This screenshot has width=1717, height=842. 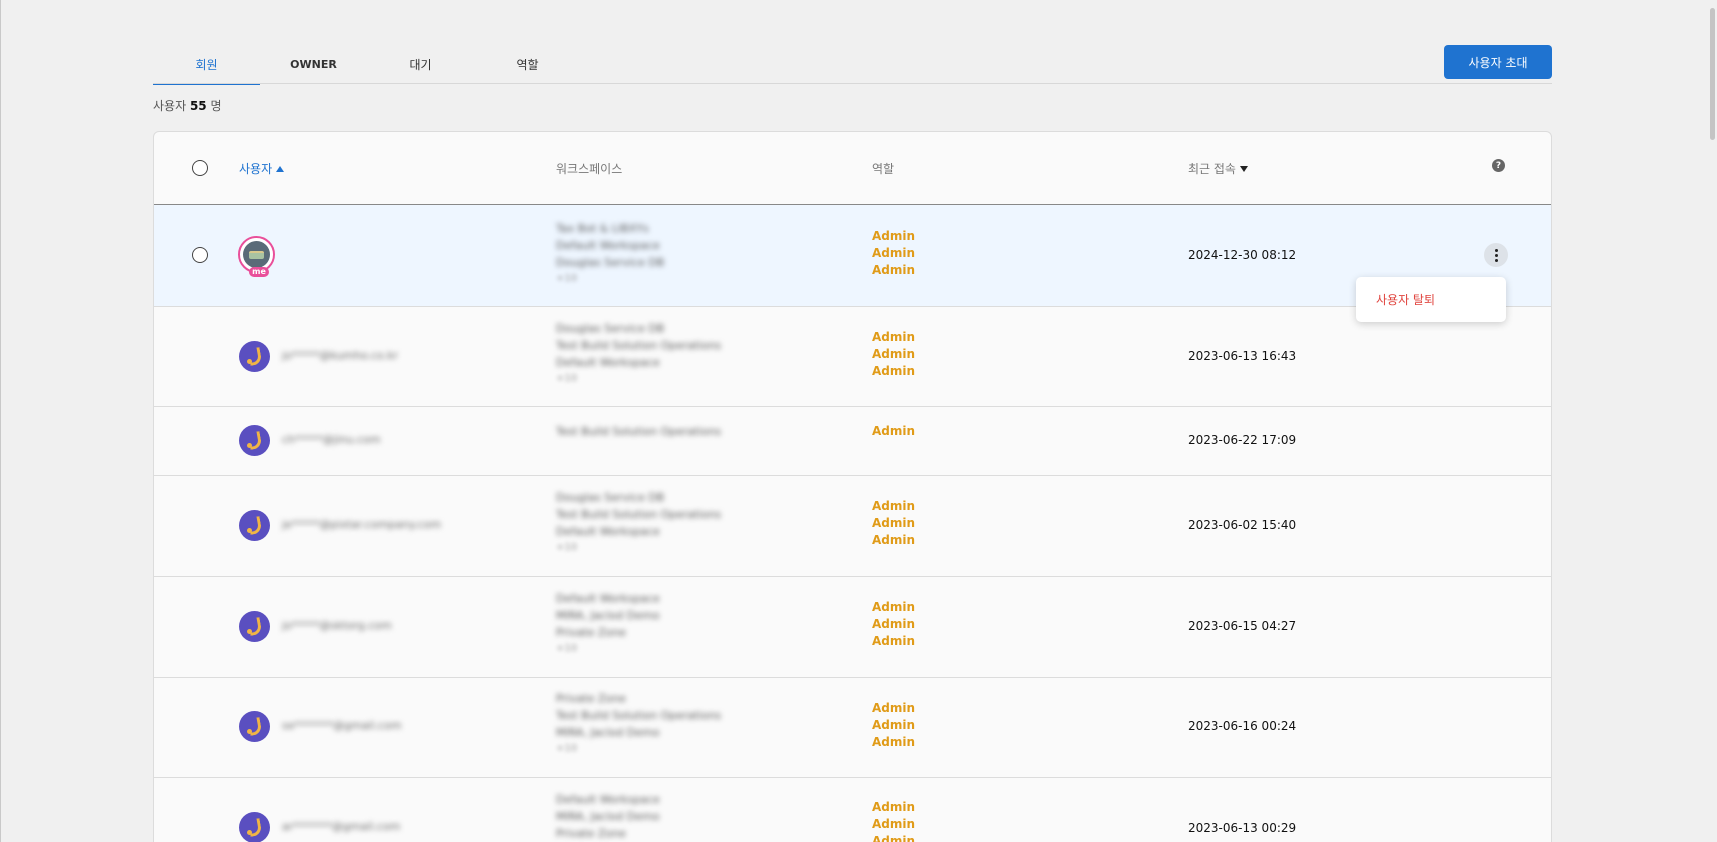 What do you see at coordinates (1712, 421) in the screenshot?
I see `scrollbar-track` at bounding box center [1712, 421].